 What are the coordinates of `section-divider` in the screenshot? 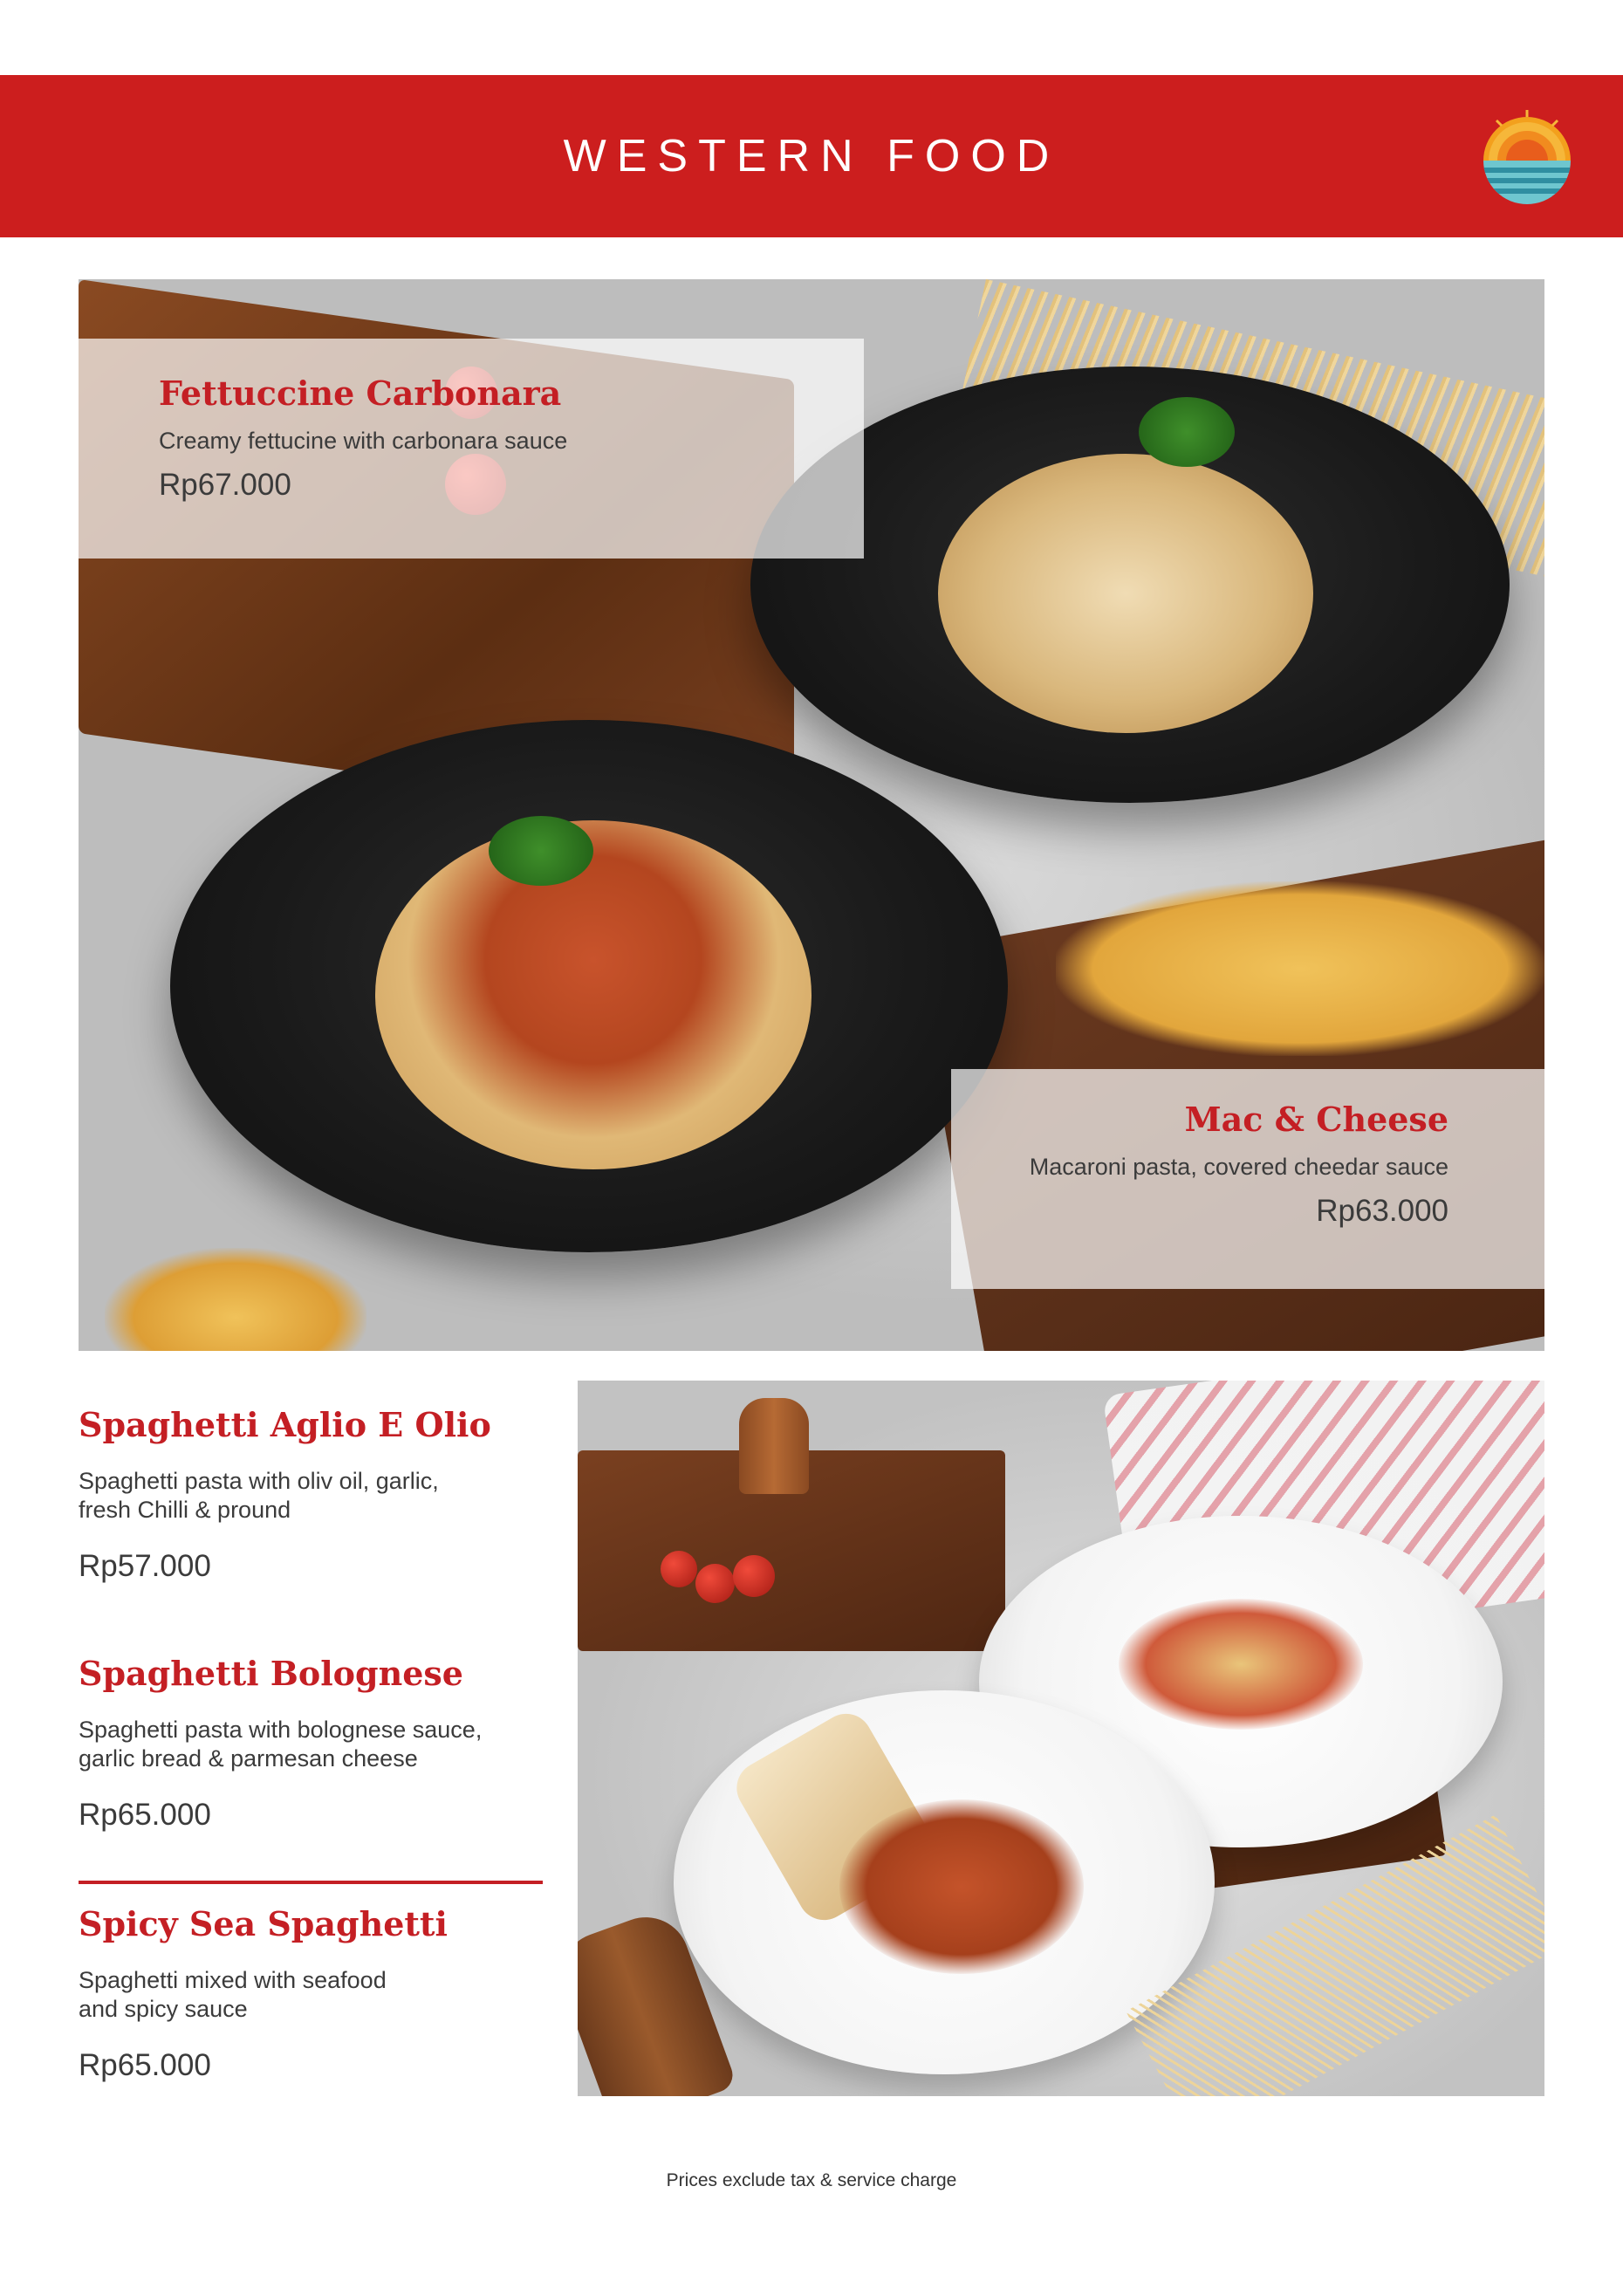 It's located at (311, 1883).